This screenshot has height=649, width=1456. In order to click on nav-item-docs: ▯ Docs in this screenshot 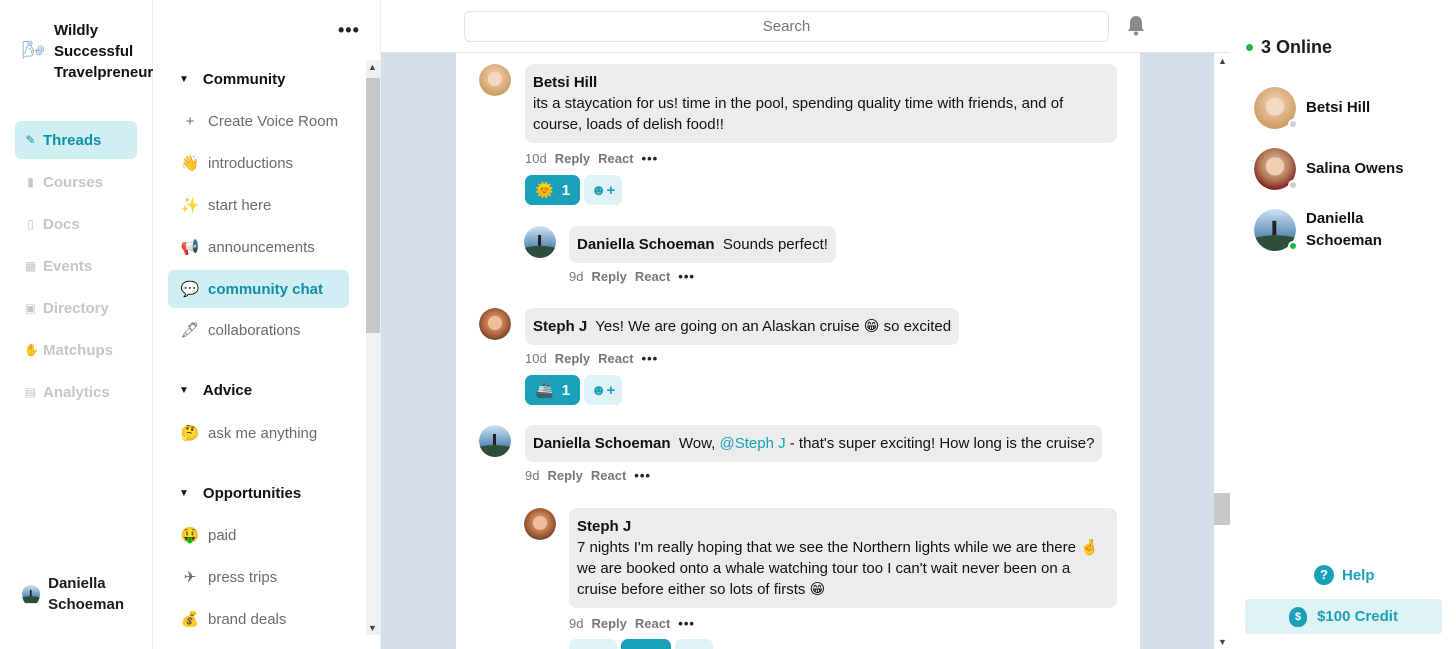, I will do `click(76, 224)`.